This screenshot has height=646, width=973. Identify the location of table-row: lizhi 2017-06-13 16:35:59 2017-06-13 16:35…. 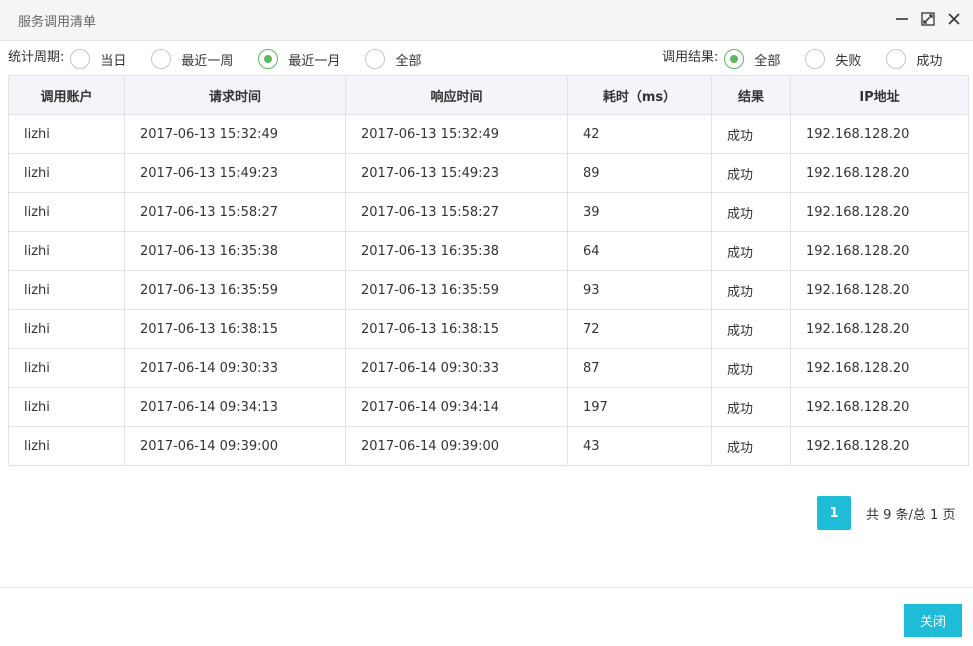
(488, 290).